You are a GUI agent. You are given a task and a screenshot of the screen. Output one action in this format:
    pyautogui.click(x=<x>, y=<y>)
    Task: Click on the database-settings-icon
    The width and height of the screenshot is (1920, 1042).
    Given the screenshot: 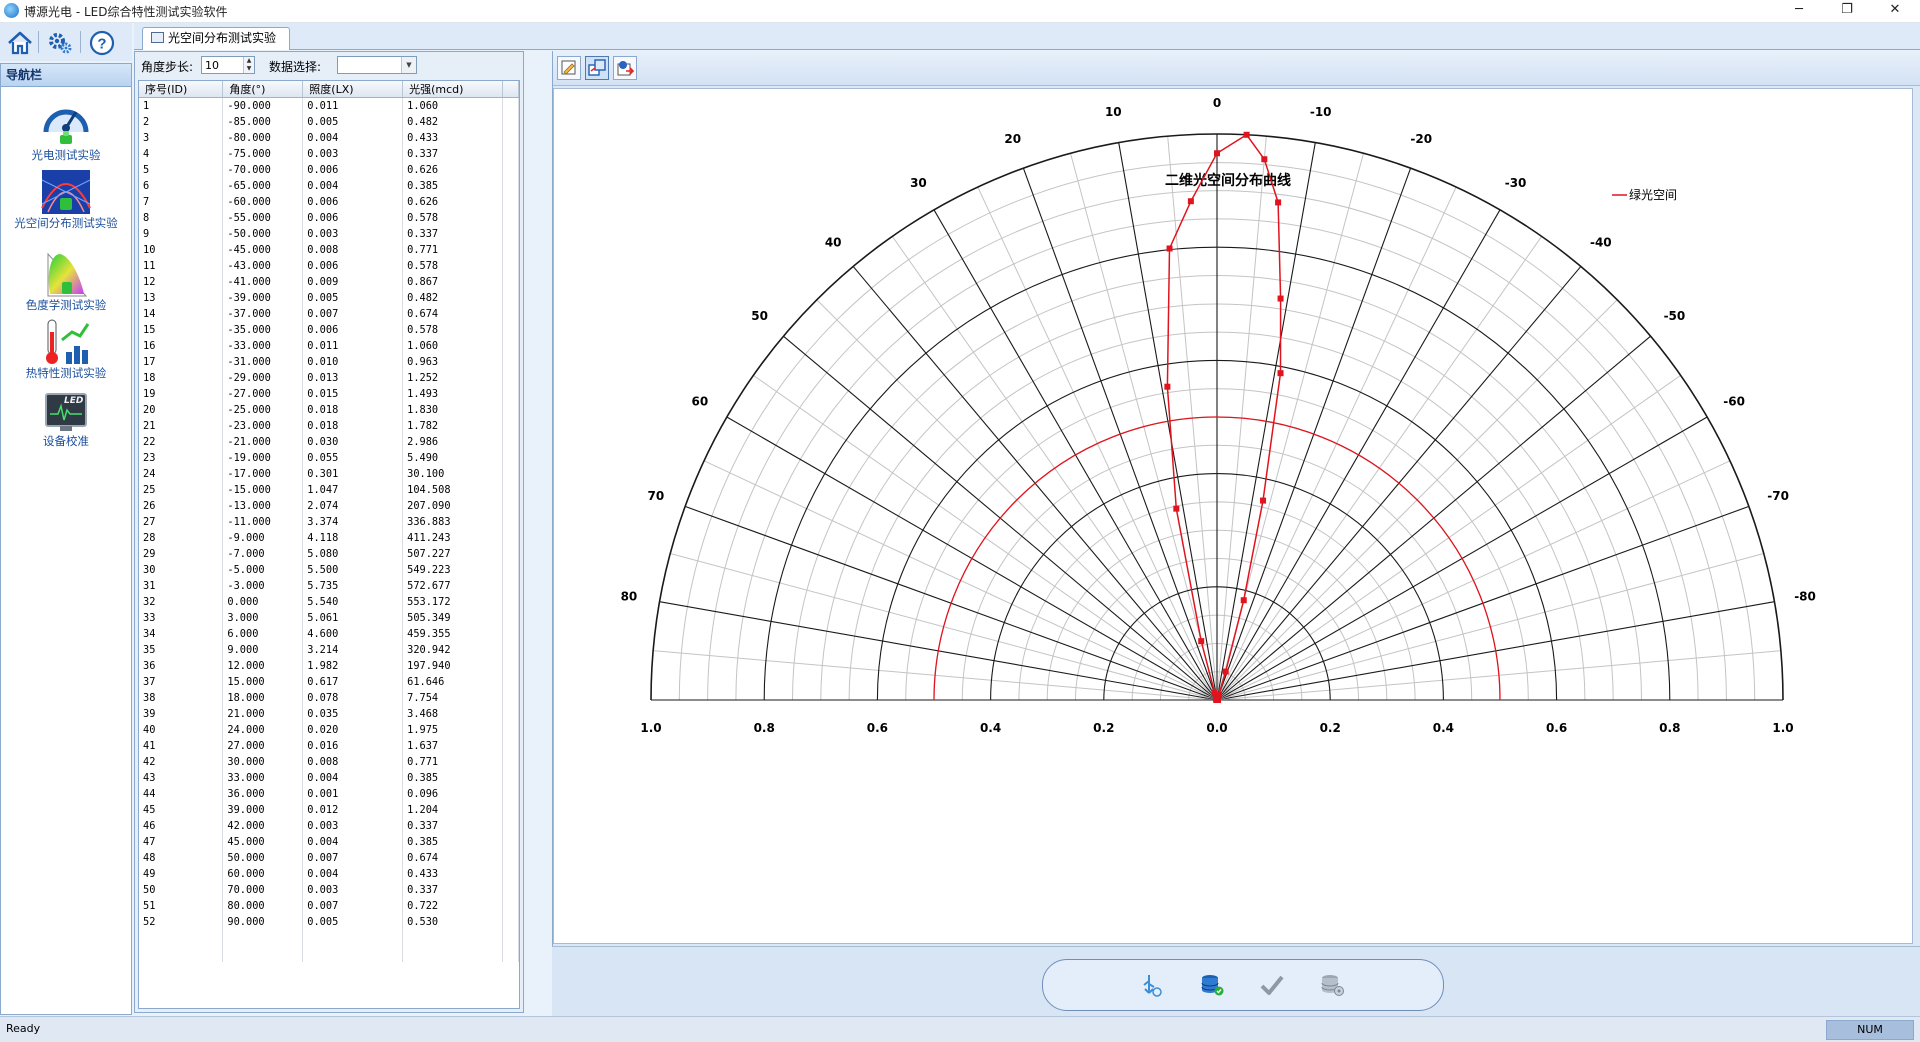 What is the action you would take?
    pyautogui.click(x=1332, y=985)
    